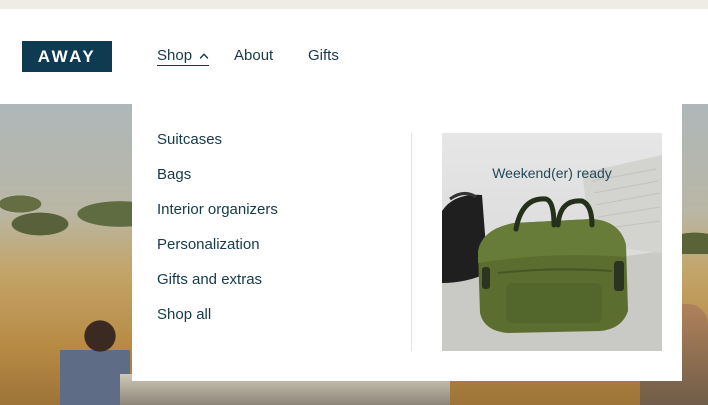 Image resolution: width=708 pixels, height=405 pixels. What do you see at coordinates (204, 56) in the screenshot?
I see `chevron-up-icon` at bounding box center [204, 56].